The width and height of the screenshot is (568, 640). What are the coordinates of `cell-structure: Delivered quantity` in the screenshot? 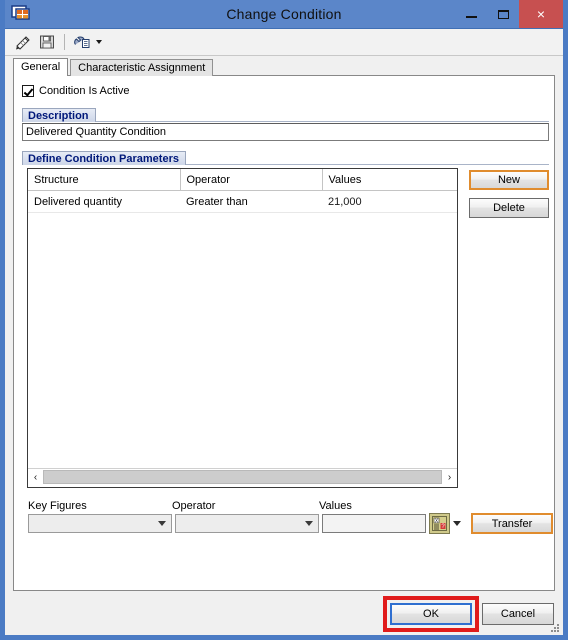 It's located at (104, 201).